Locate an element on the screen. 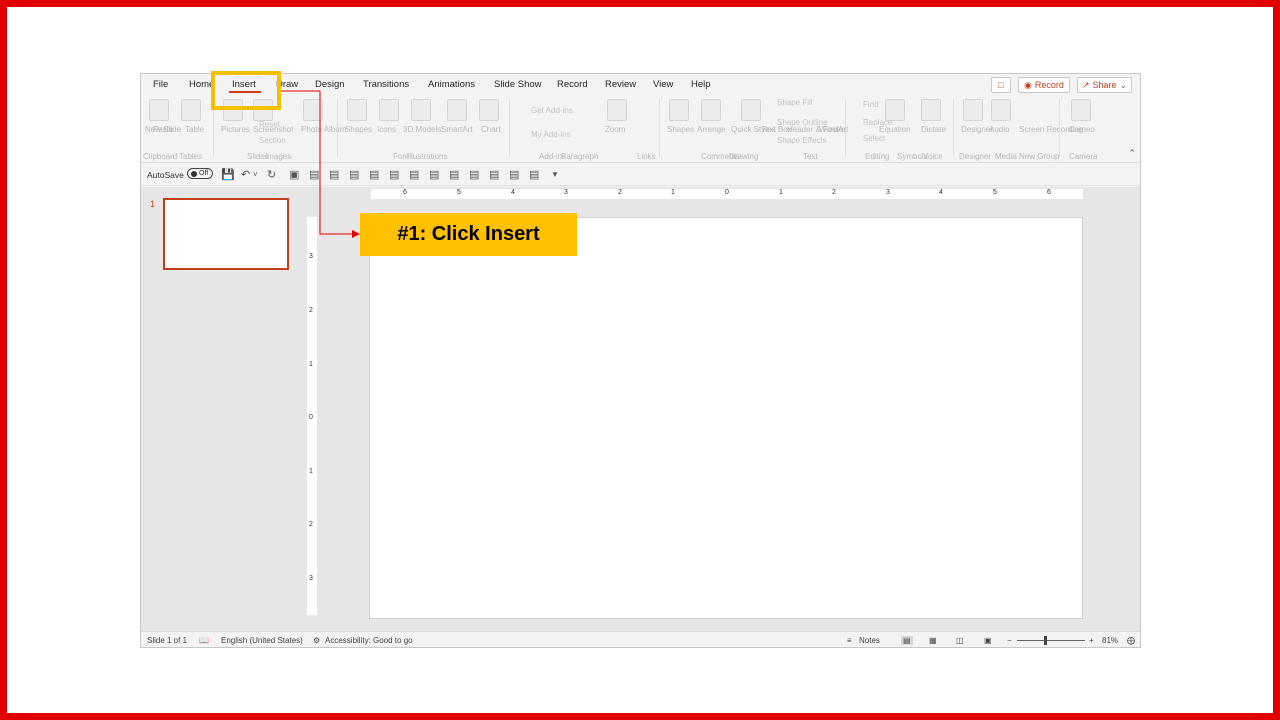 This screenshot has width=1280, height=720. align-center-icon: ▤ is located at coordinates (334, 174).